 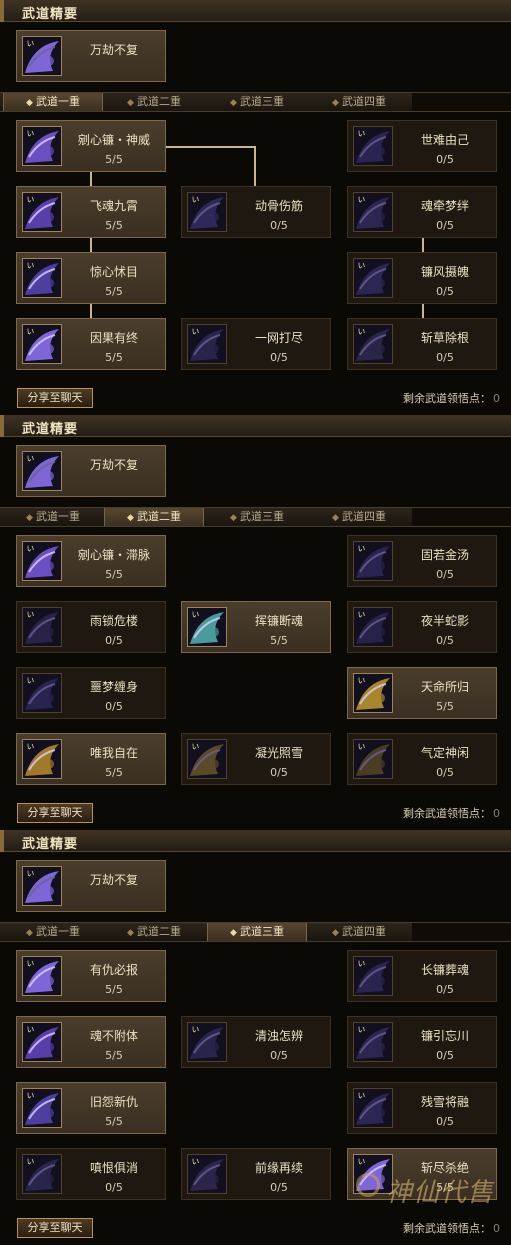 What do you see at coordinates (261, 516) in the screenshot?
I see `tab-label: 武道三重` at bounding box center [261, 516].